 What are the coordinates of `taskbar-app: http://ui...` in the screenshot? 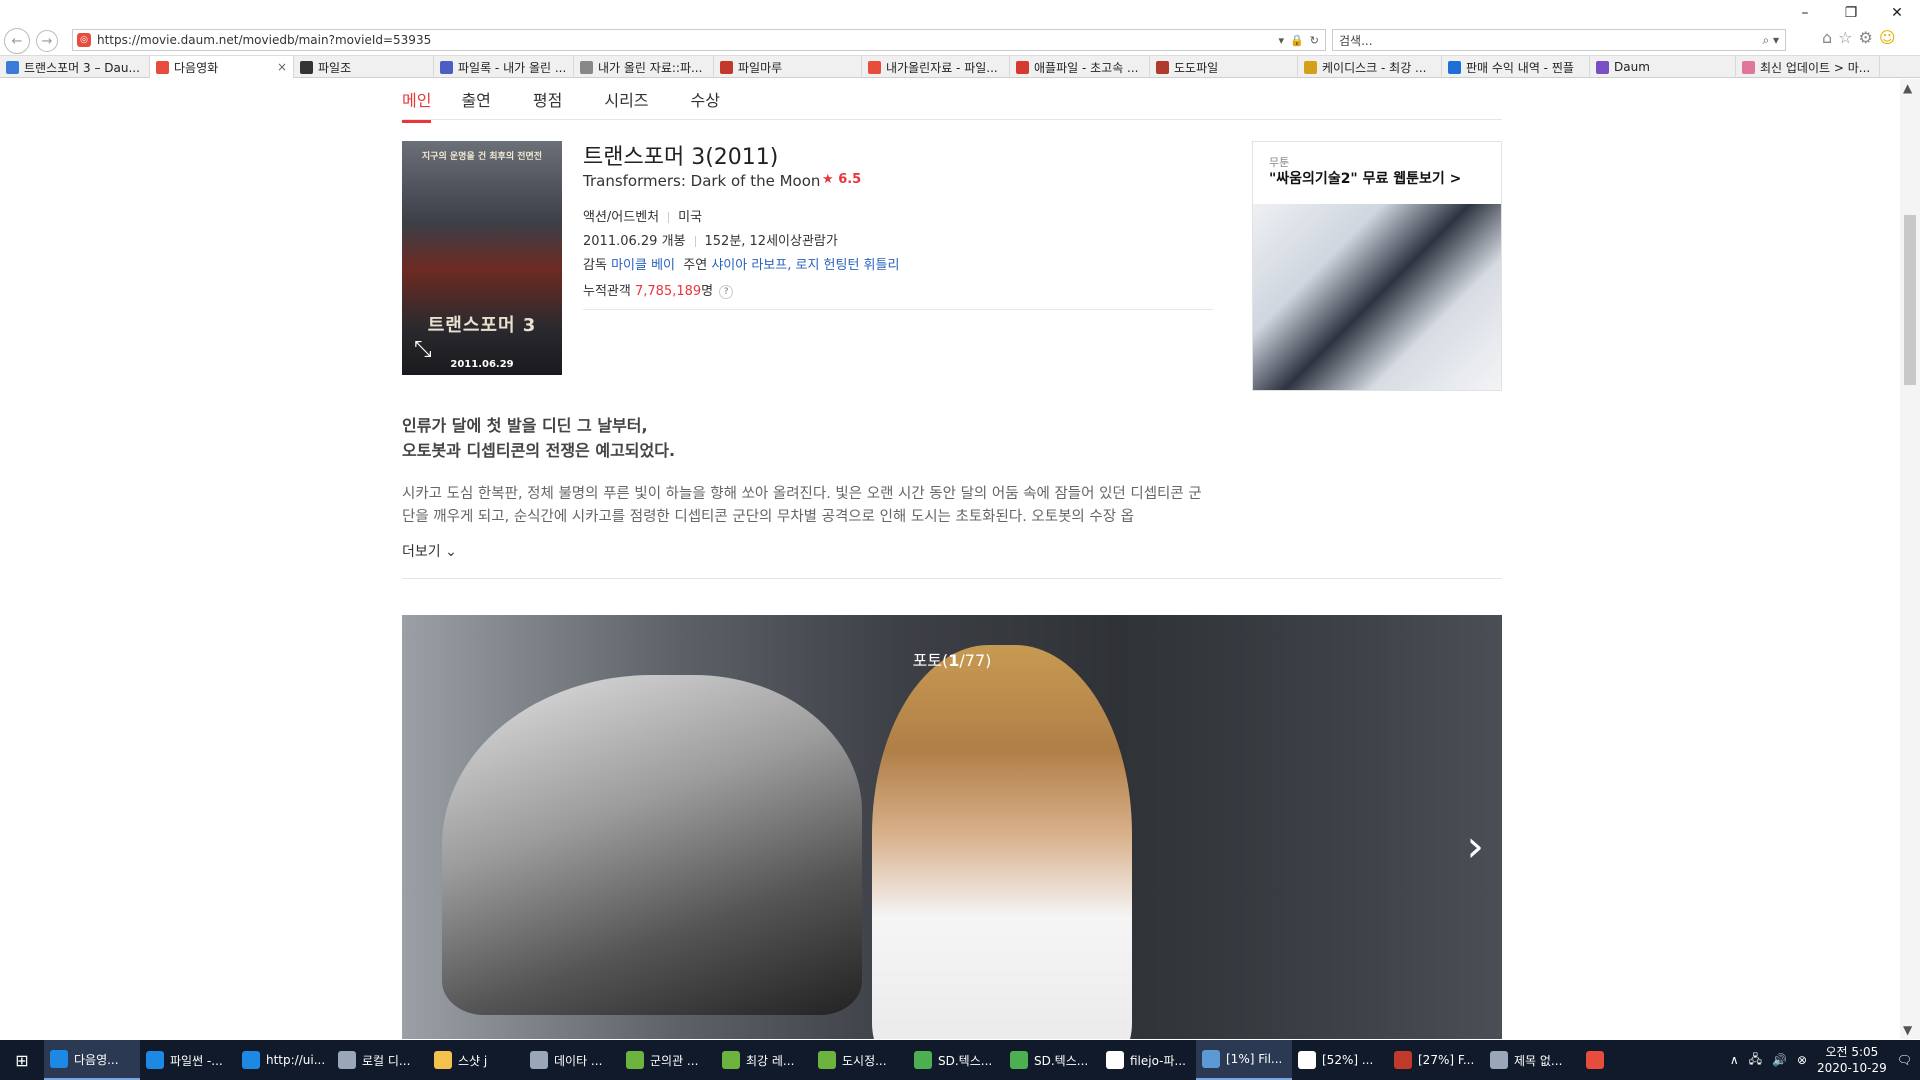 It's located at (284, 1060).